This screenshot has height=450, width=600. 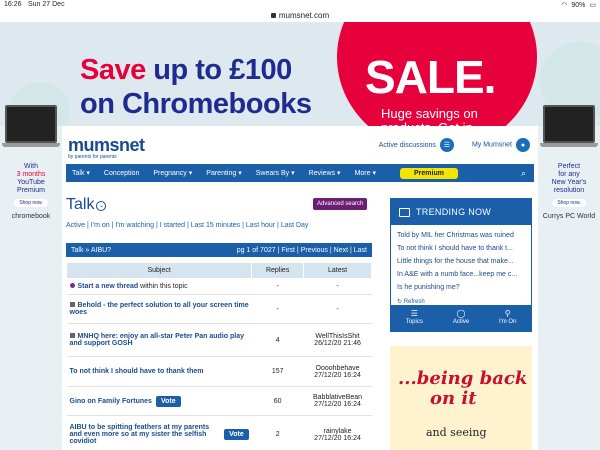 I want to click on url-text: mumsnet.com, so click(x=304, y=15).